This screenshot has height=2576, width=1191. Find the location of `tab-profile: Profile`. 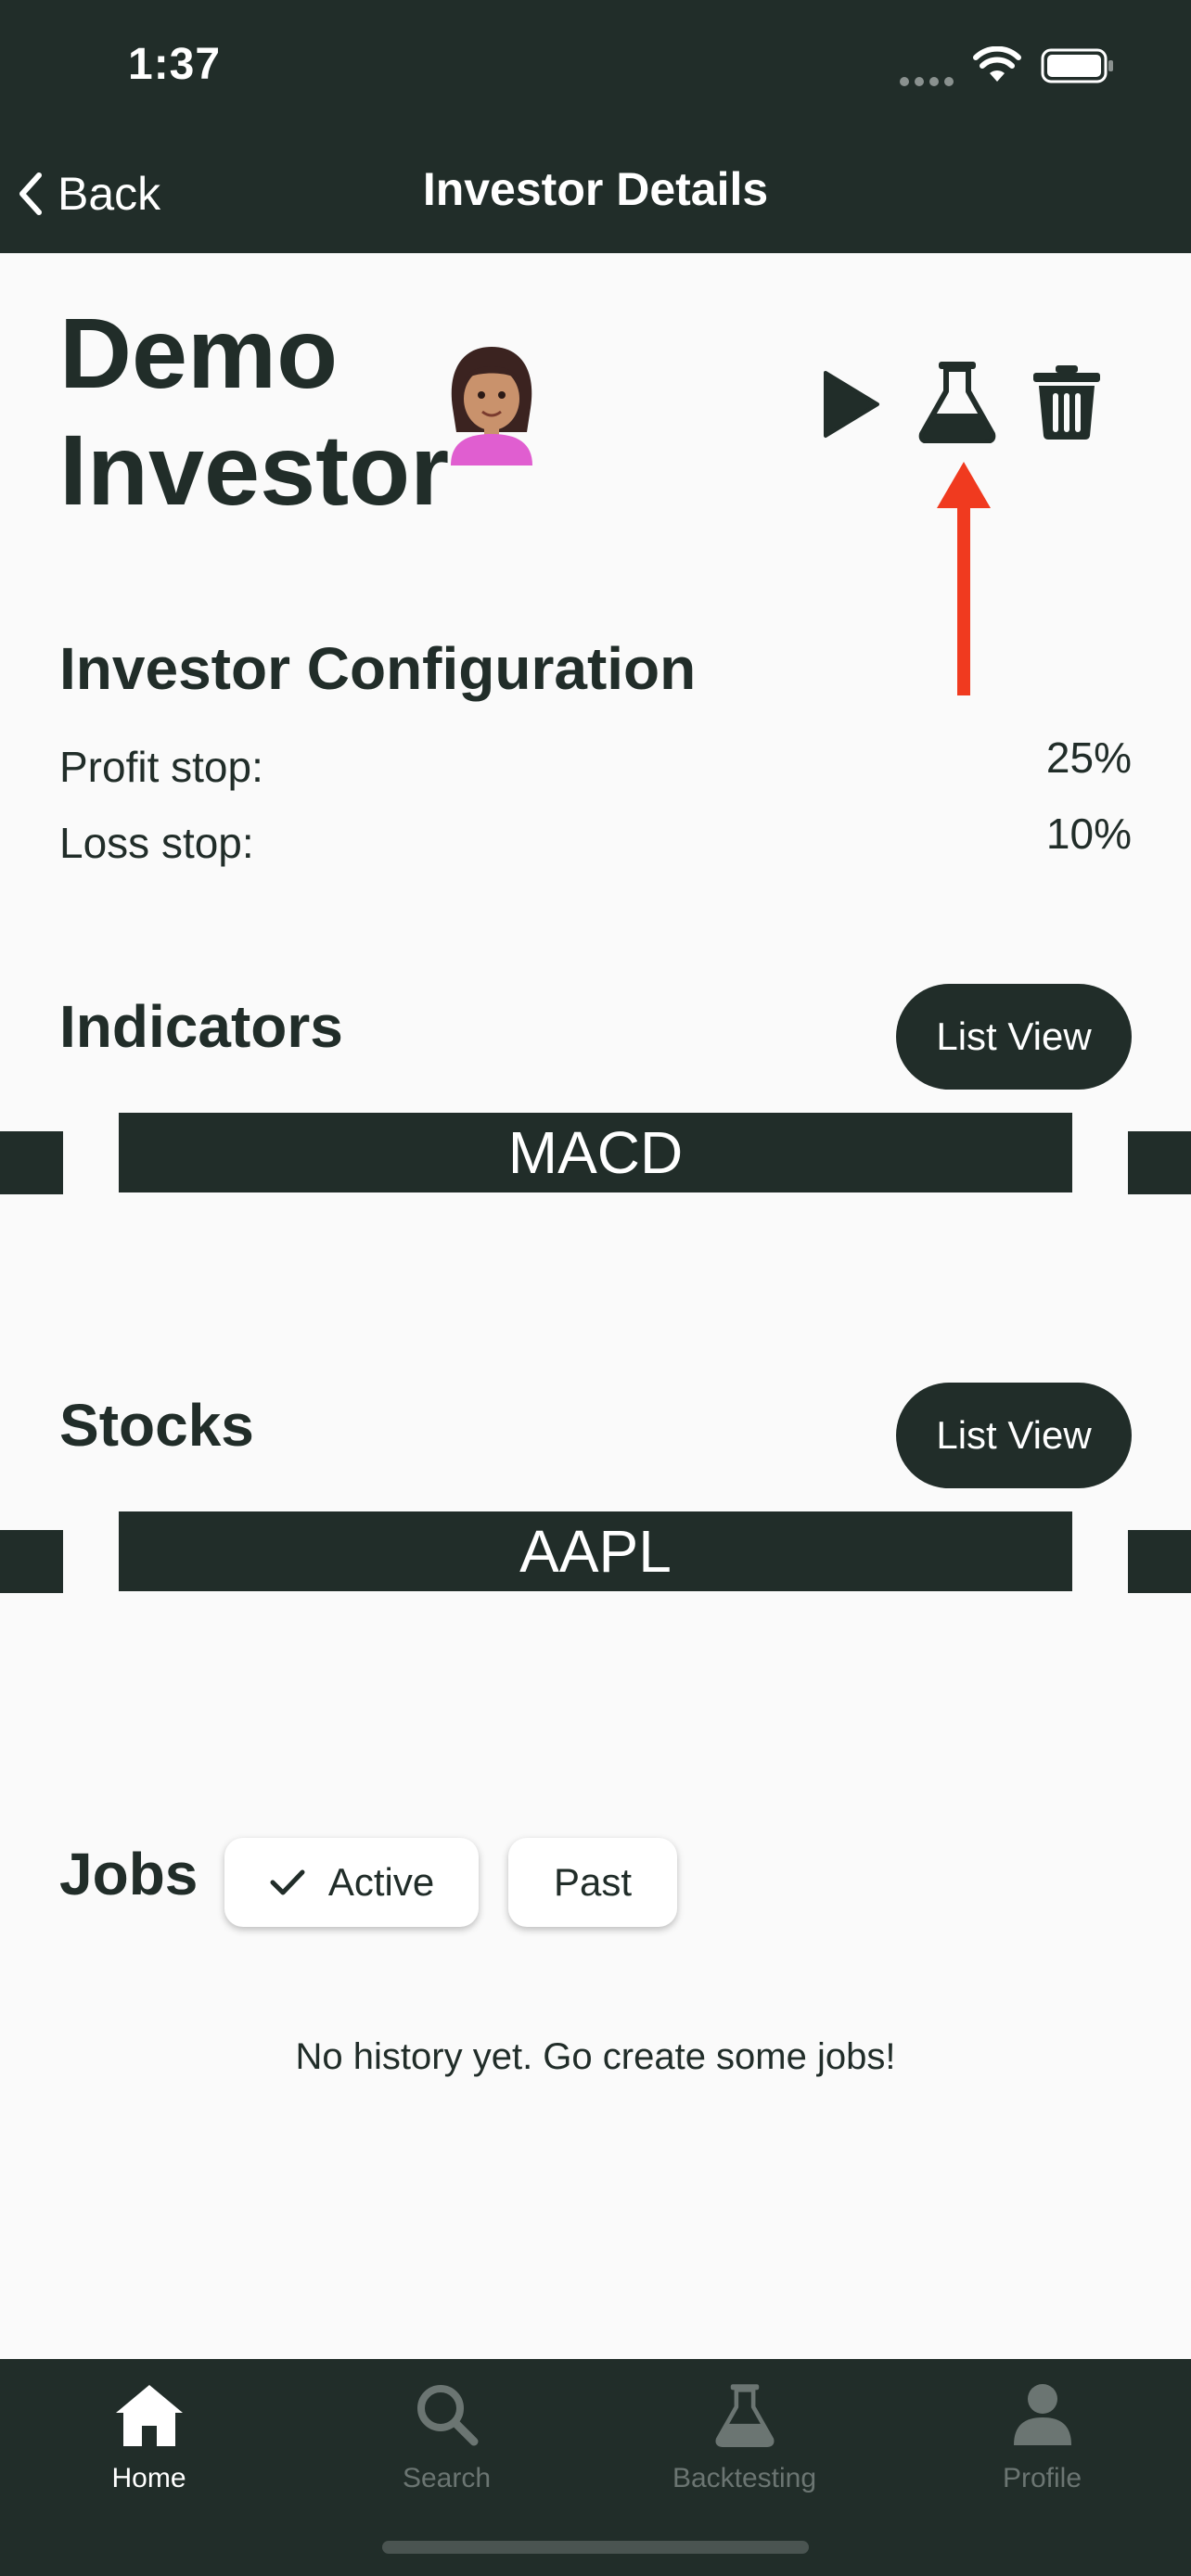

tab-profile: Profile is located at coordinates (1042, 2442).